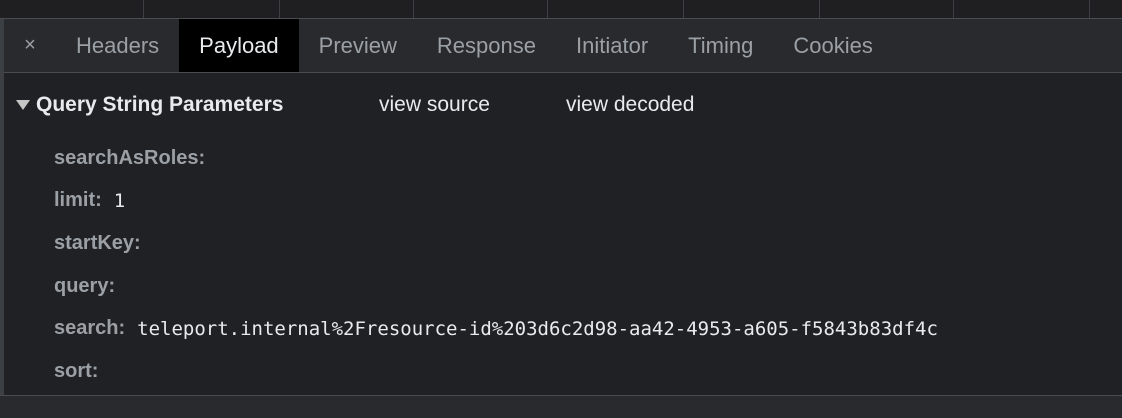 This screenshot has height=418, width=1122. Describe the element at coordinates (496, 158) in the screenshot. I see `param-row: searchAsRoles:` at that location.